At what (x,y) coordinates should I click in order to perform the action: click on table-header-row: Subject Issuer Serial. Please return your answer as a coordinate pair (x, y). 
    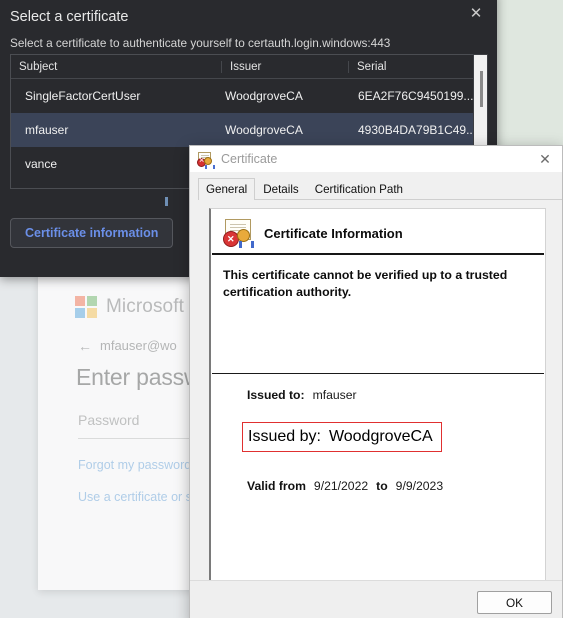
    Looking at the image, I should click on (248, 67).